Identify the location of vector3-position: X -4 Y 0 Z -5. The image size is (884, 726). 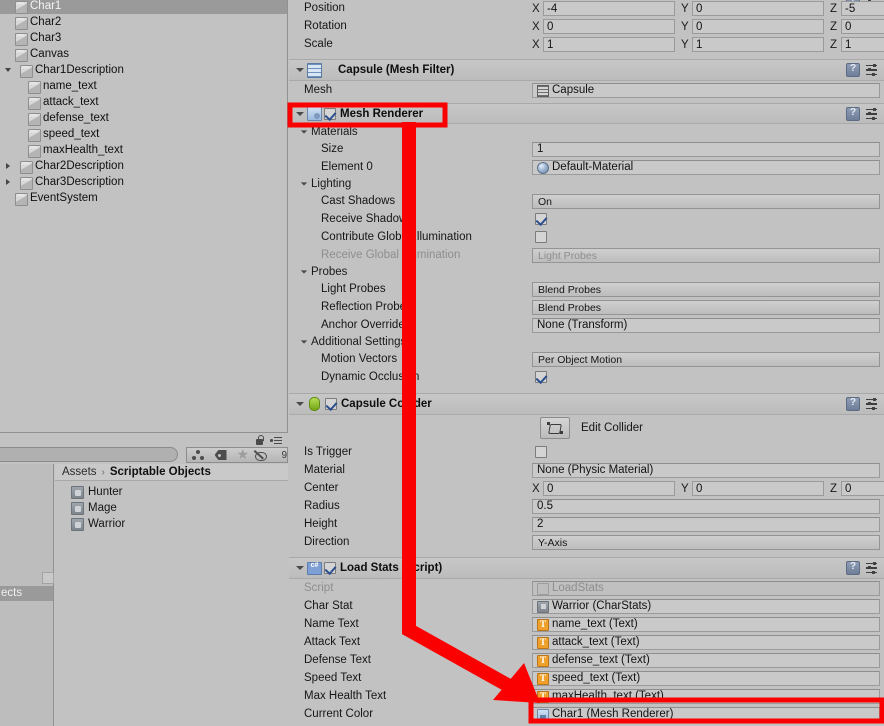
(708, 8).